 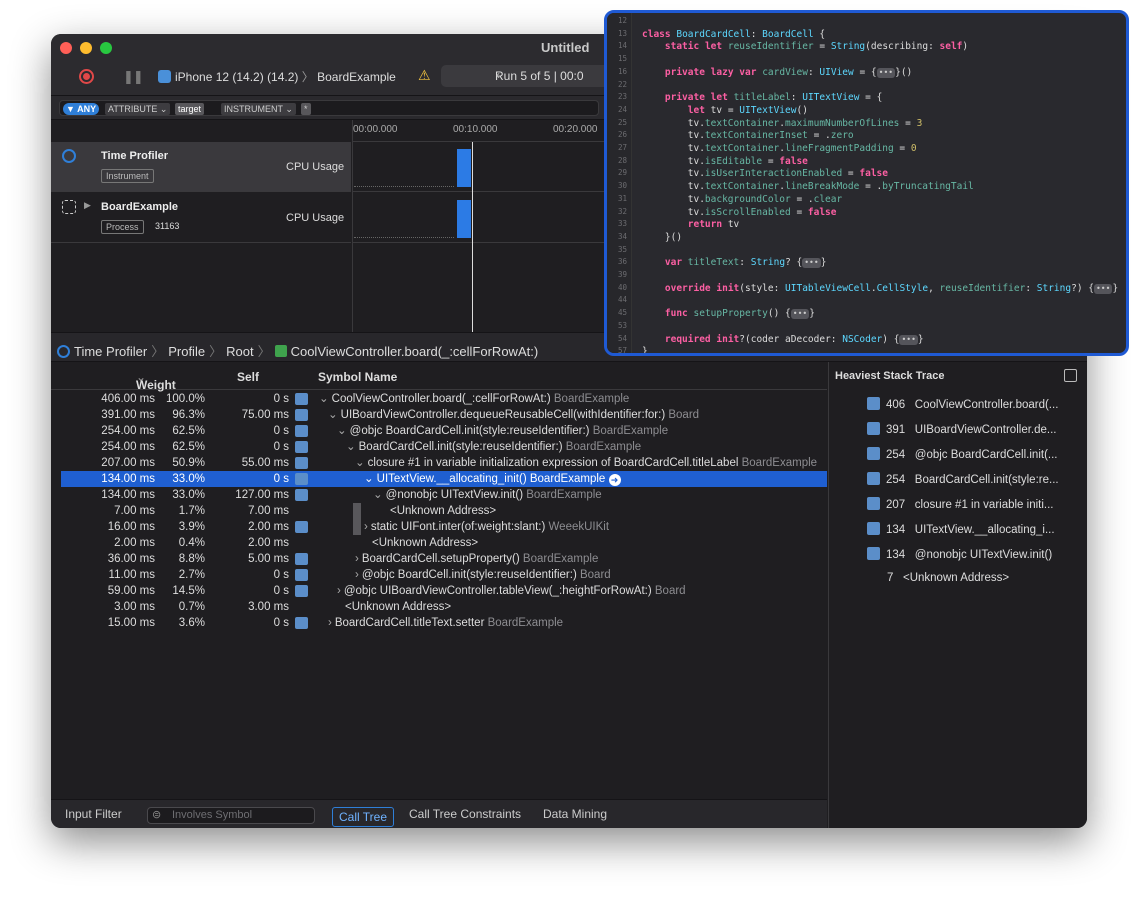 What do you see at coordinates (356, 77) in the screenshot?
I see `target-label: BoardExample` at bounding box center [356, 77].